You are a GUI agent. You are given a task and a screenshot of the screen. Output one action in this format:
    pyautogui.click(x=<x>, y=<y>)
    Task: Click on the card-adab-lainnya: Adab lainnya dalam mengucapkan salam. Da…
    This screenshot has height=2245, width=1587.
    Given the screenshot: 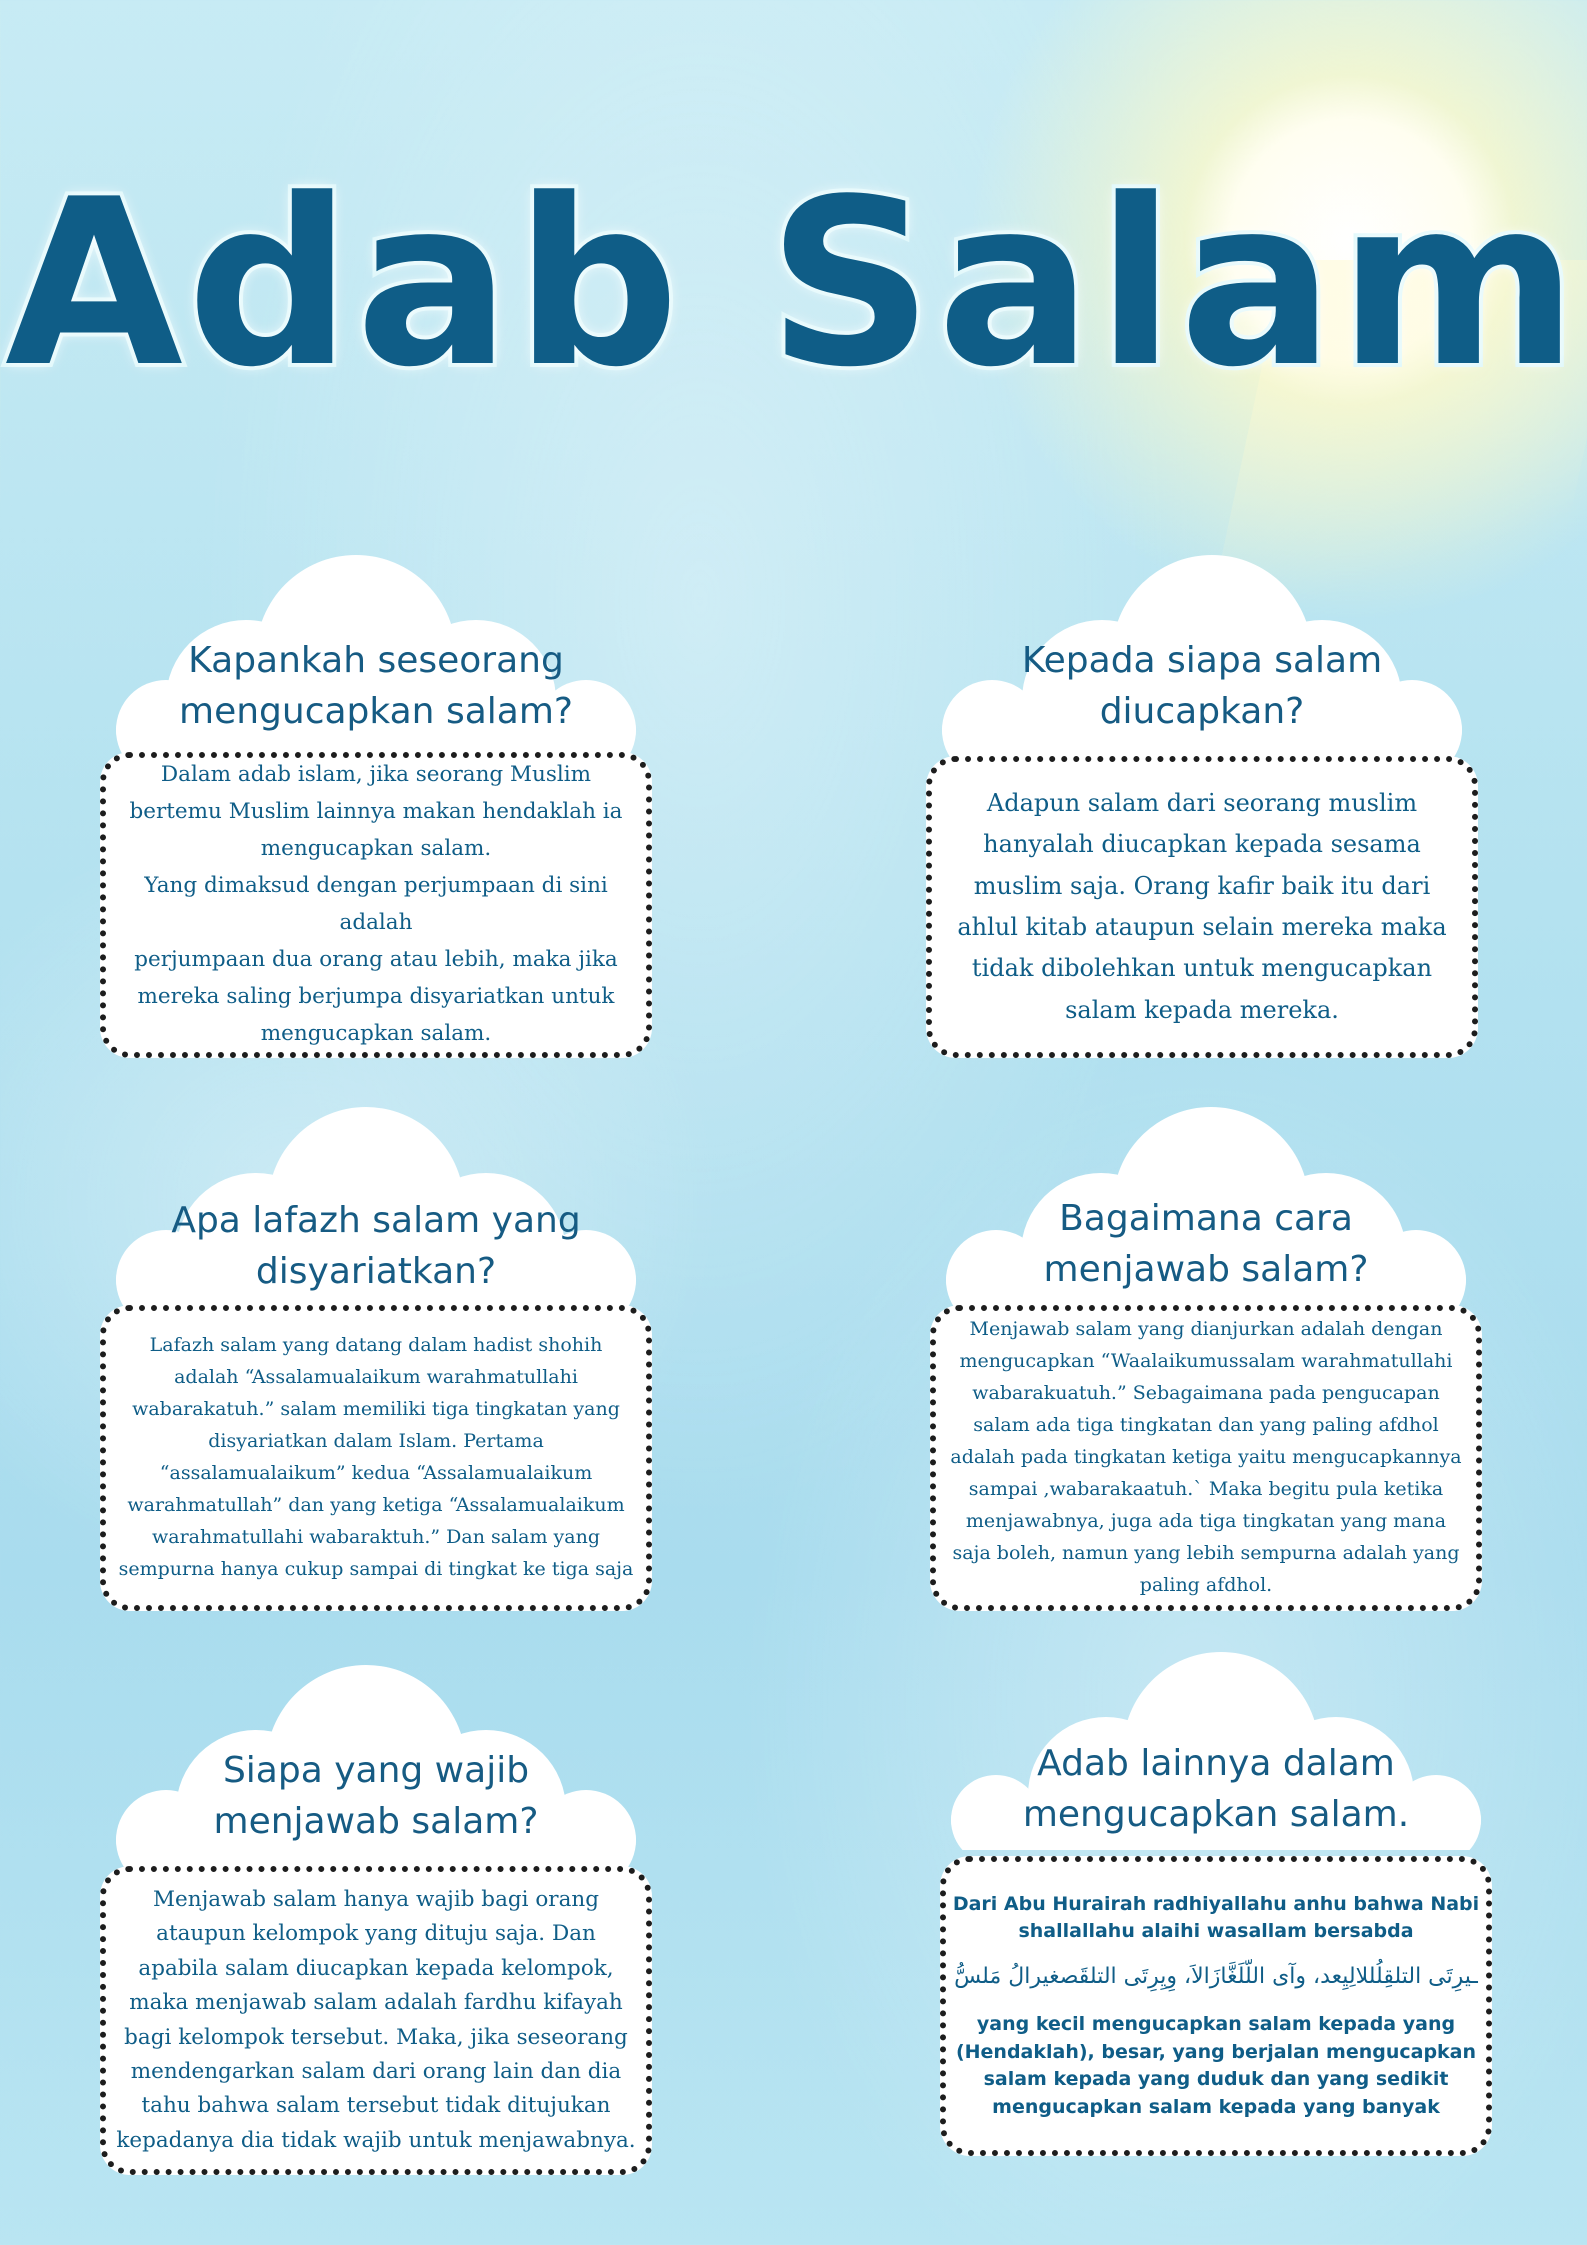 What is the action you would take?
    pyautogui.click(x=1216, y=1904)
    